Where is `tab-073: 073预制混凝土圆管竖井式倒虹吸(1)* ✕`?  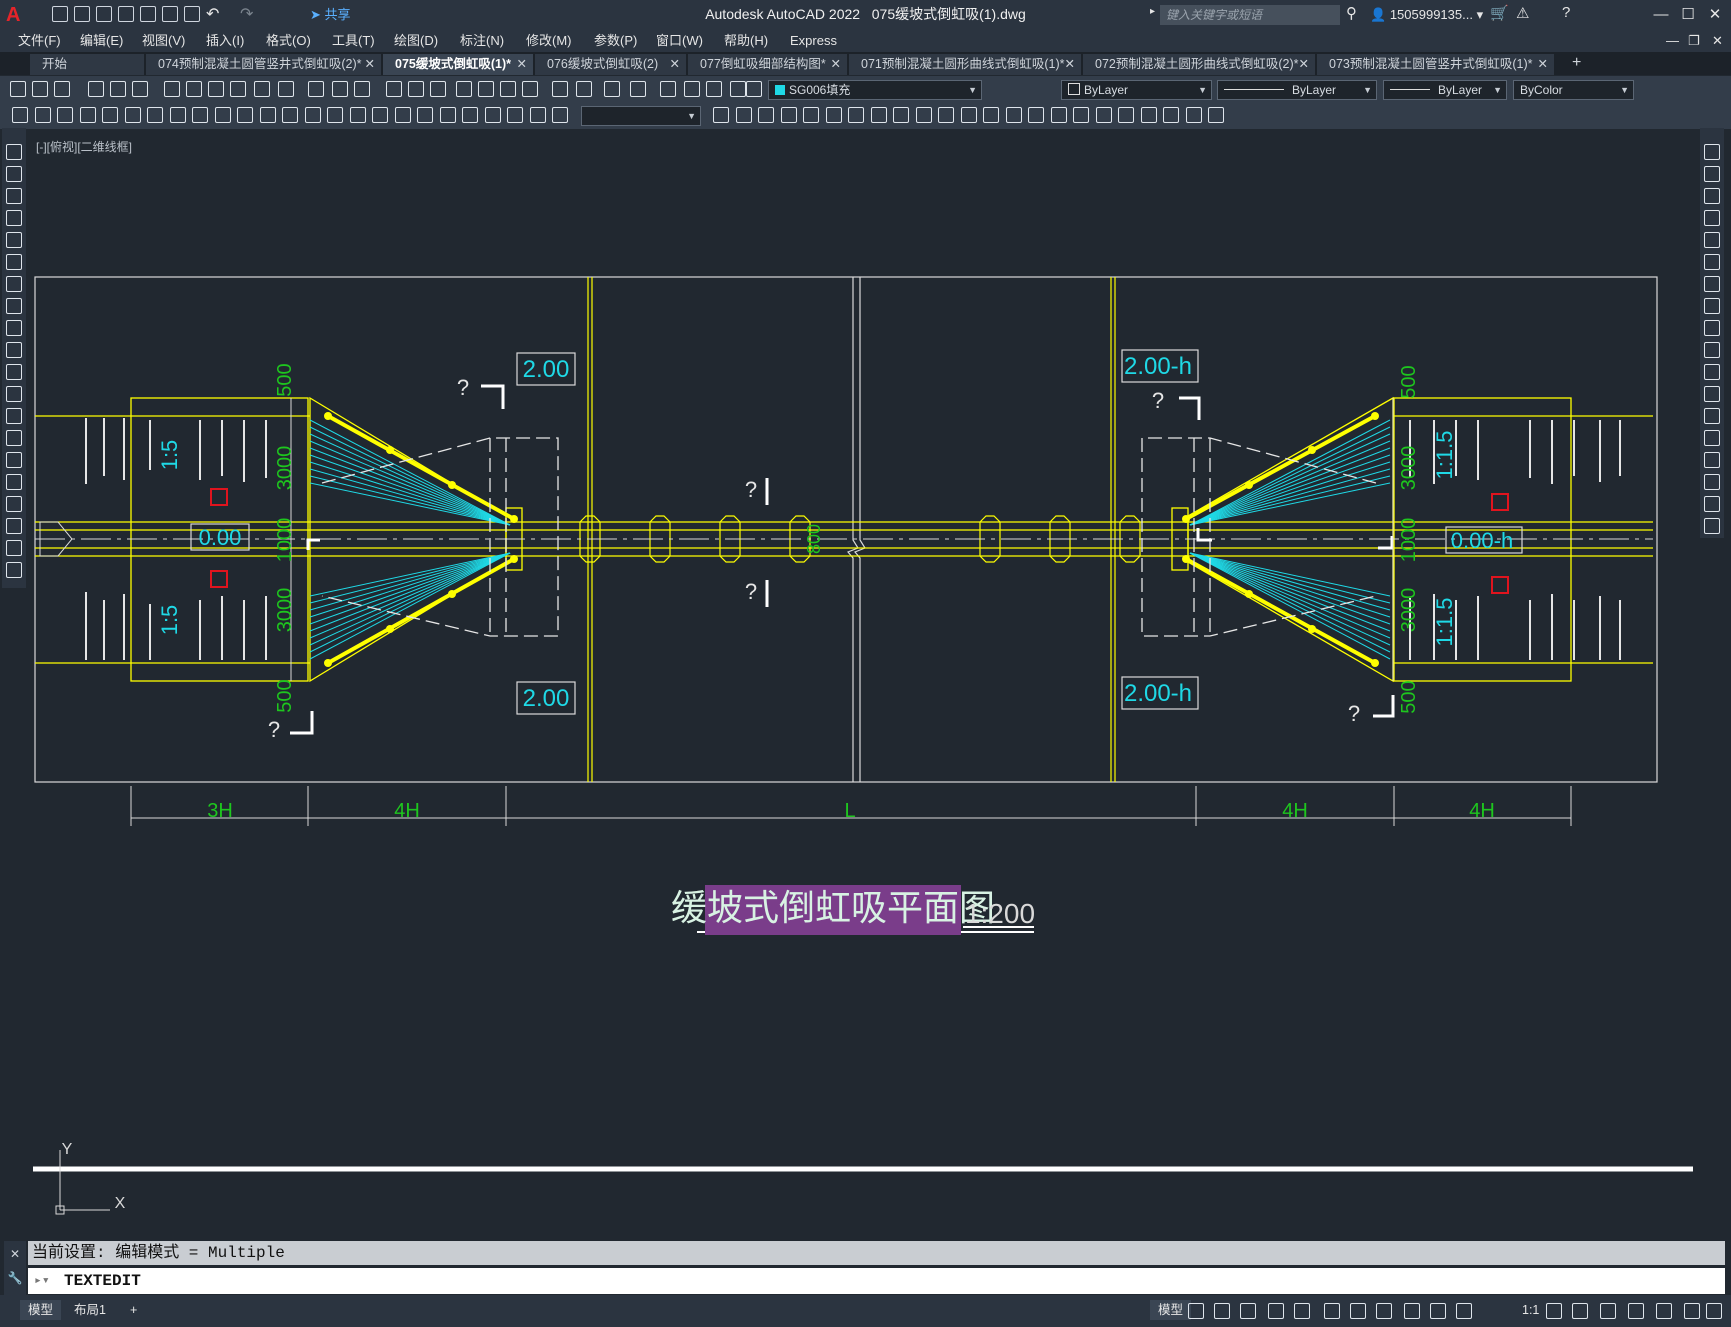
tab-073: 073预制混凝土圆管竖井式倒虹吸(1)* ✕ is located at coordinates (1436, 64).